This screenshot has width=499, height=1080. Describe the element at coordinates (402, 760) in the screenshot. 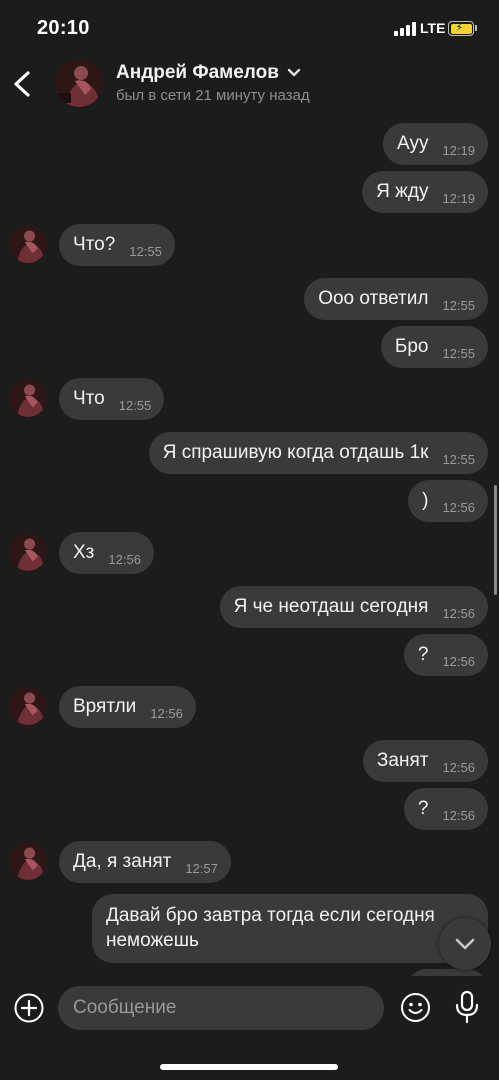

I see `message-text: Занят` at that location.